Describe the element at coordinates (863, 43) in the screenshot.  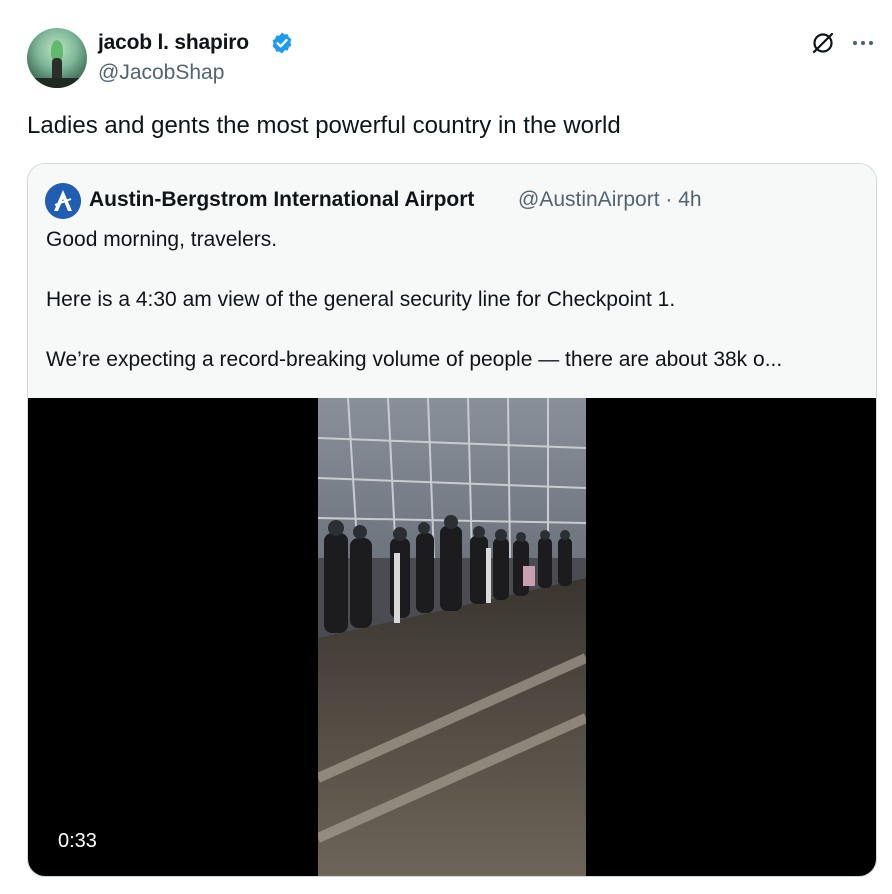
I see `more-options-icon` at that location.